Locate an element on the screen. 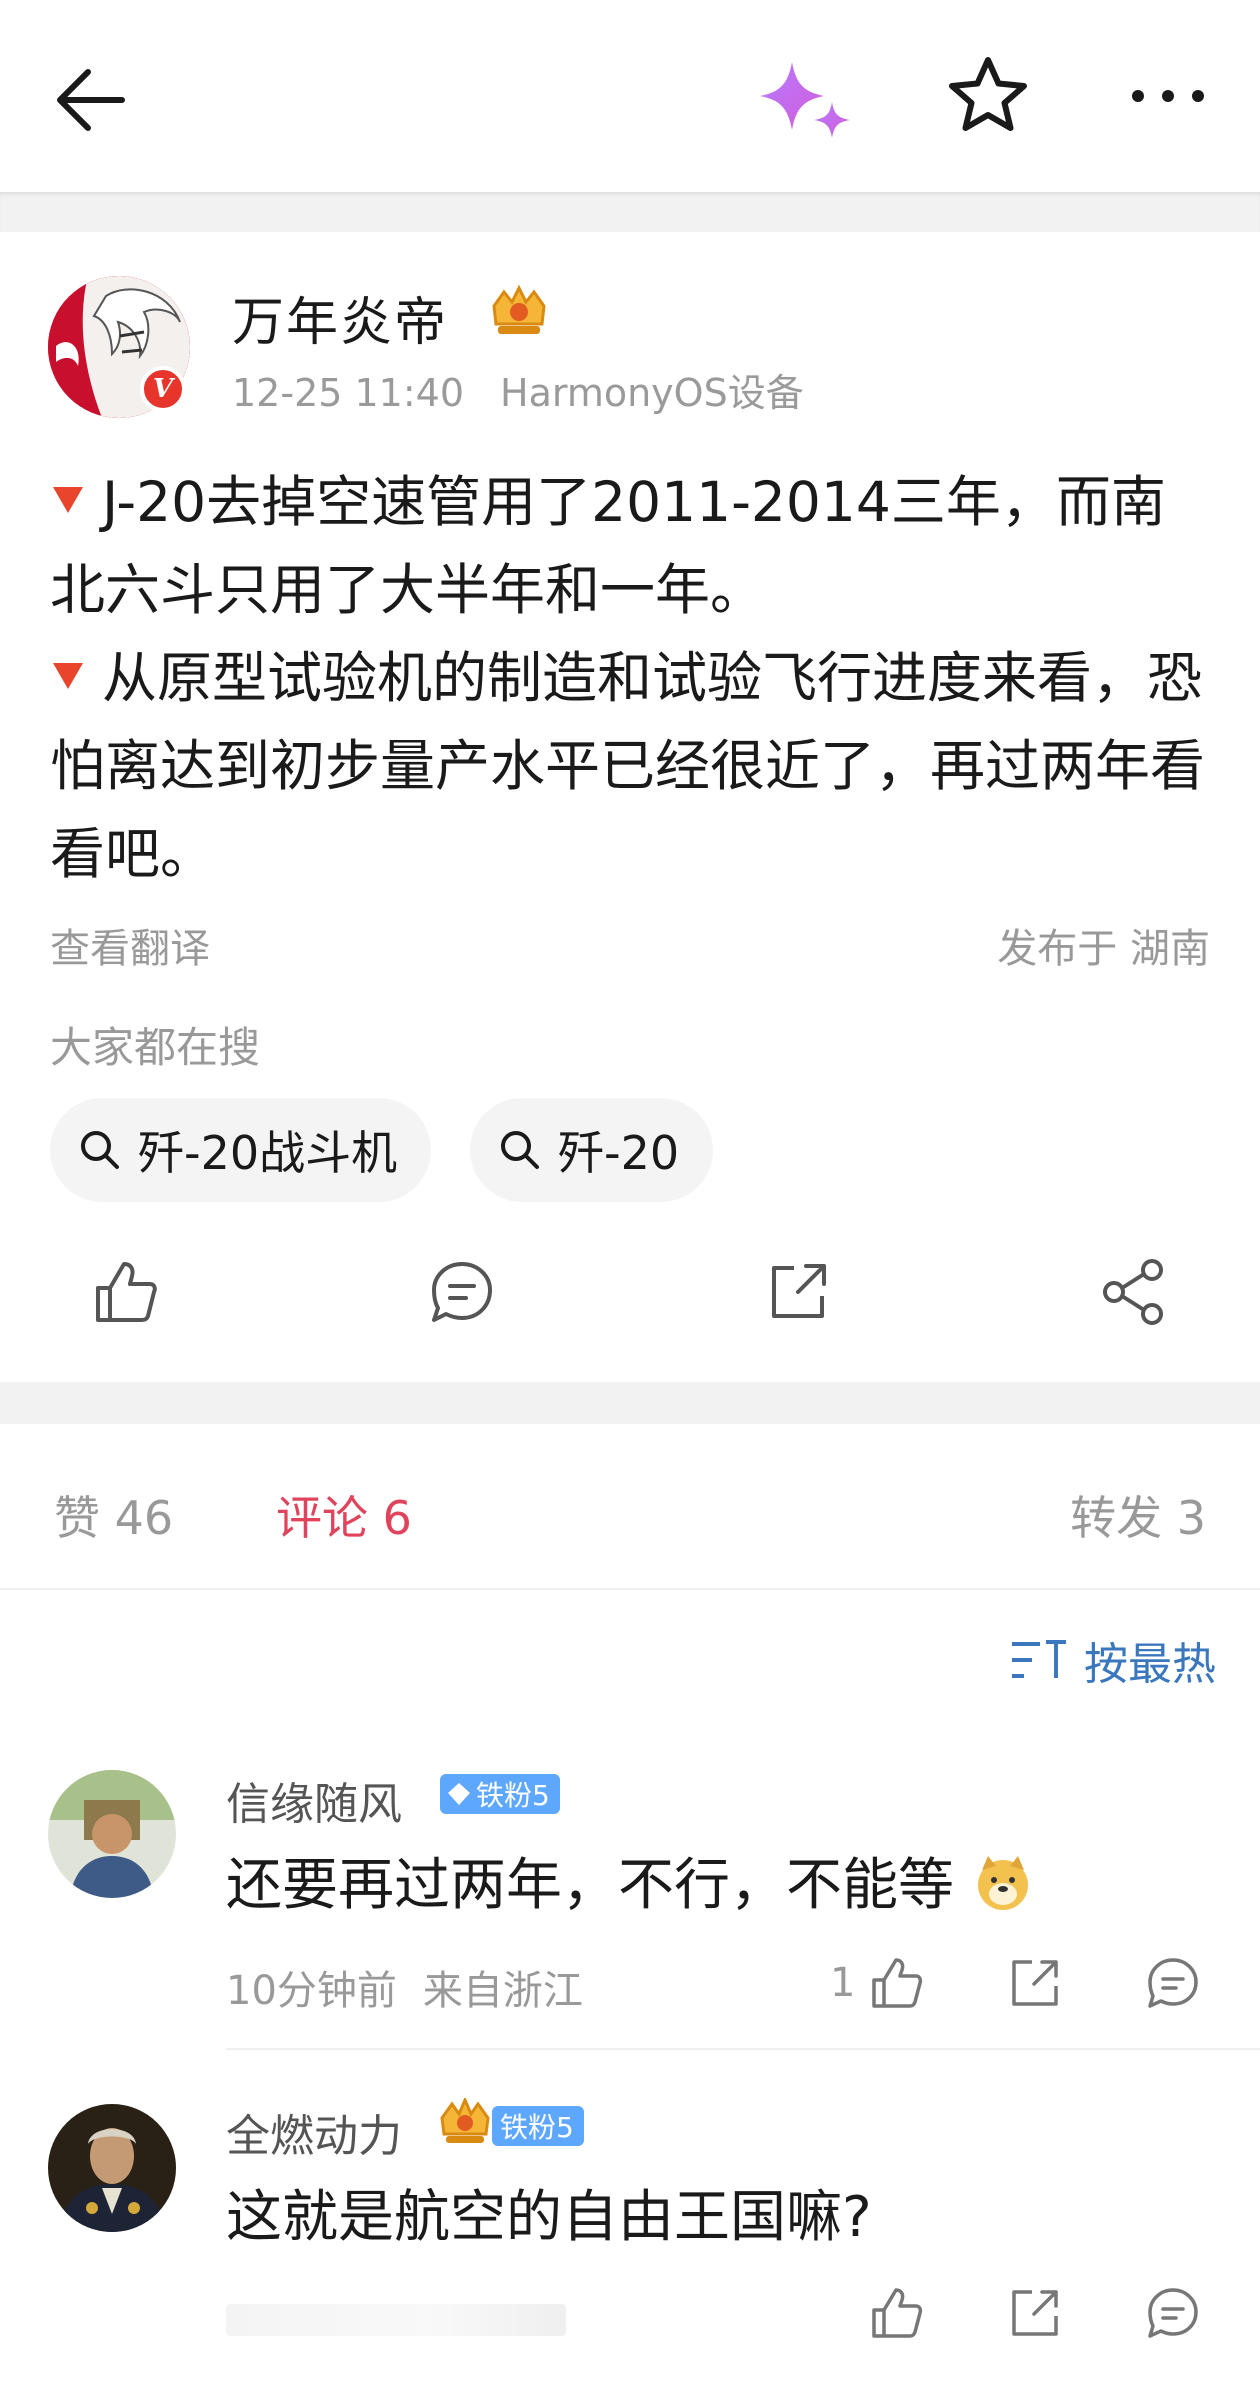  comment-location: 来自浙江 is located at coordinates (502, 1991).